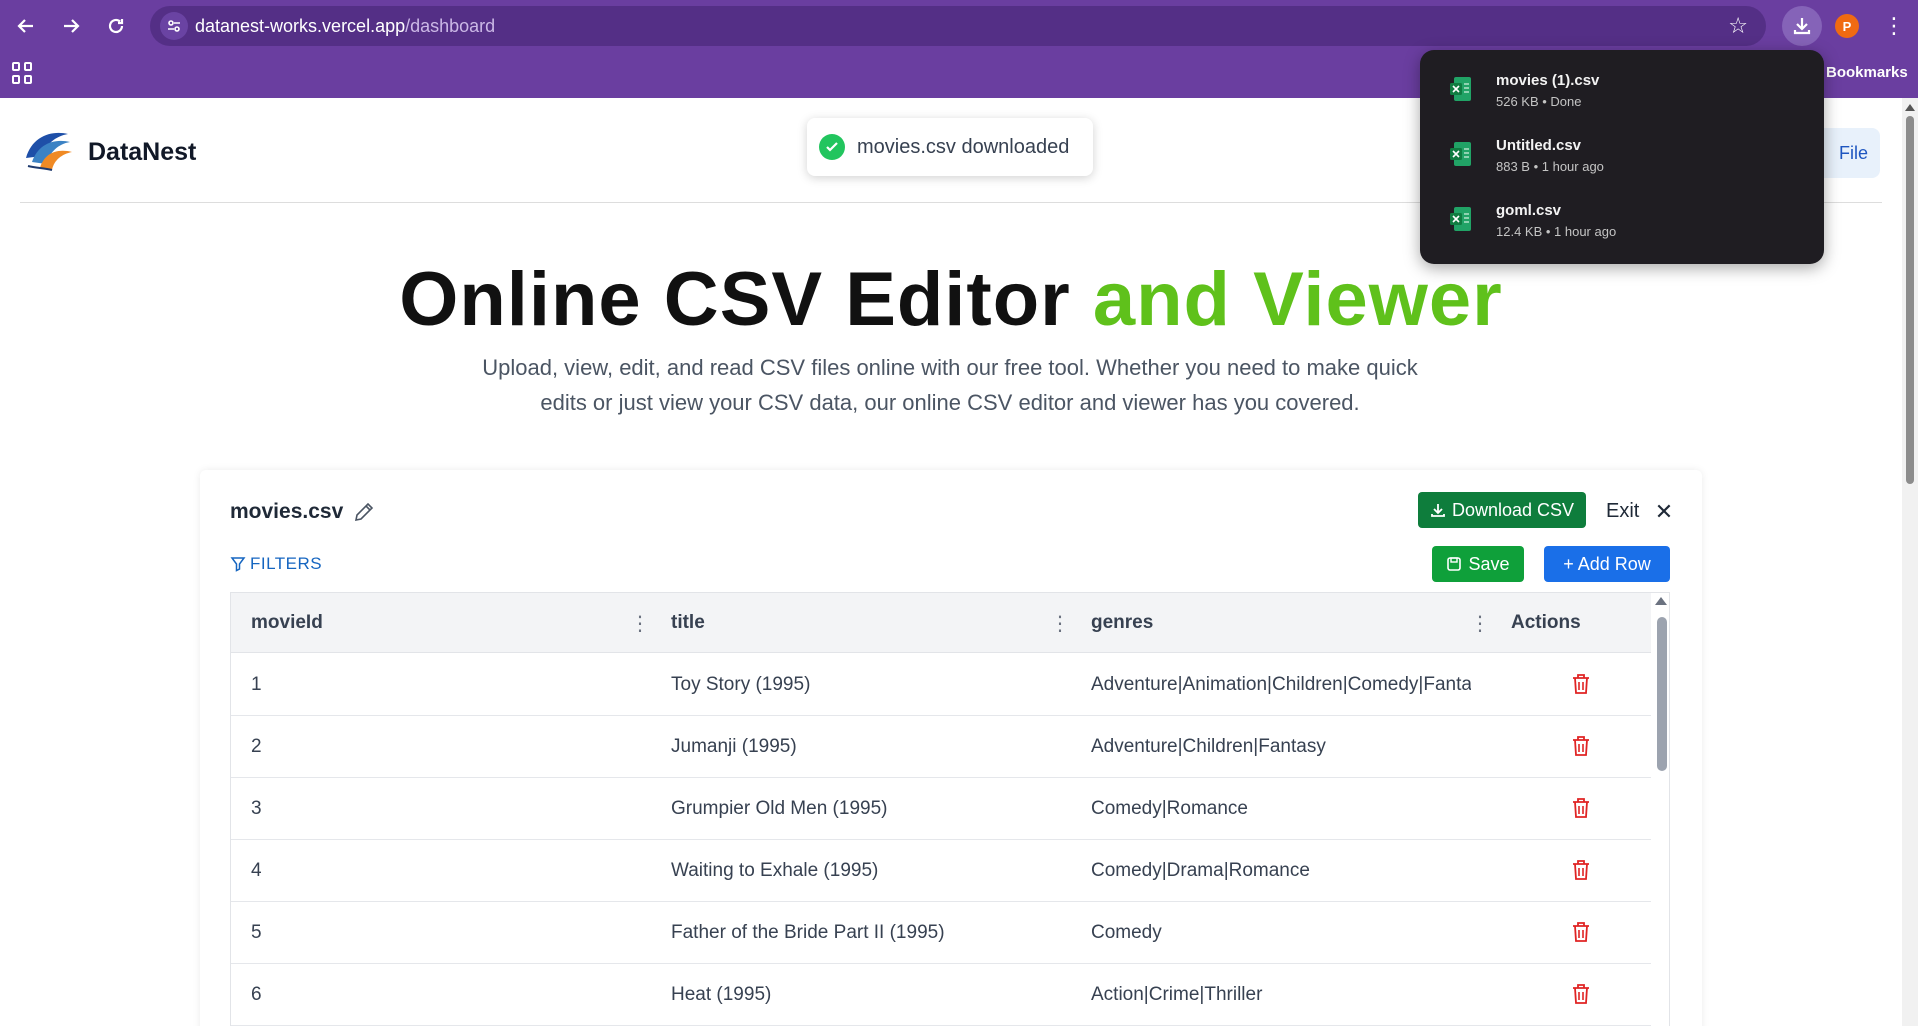 Image resolution: width=1918 pixels, height=1026 pixels. I want to click on url-text: datanest-works.vercel.app/dashboard, so click(345, 26).